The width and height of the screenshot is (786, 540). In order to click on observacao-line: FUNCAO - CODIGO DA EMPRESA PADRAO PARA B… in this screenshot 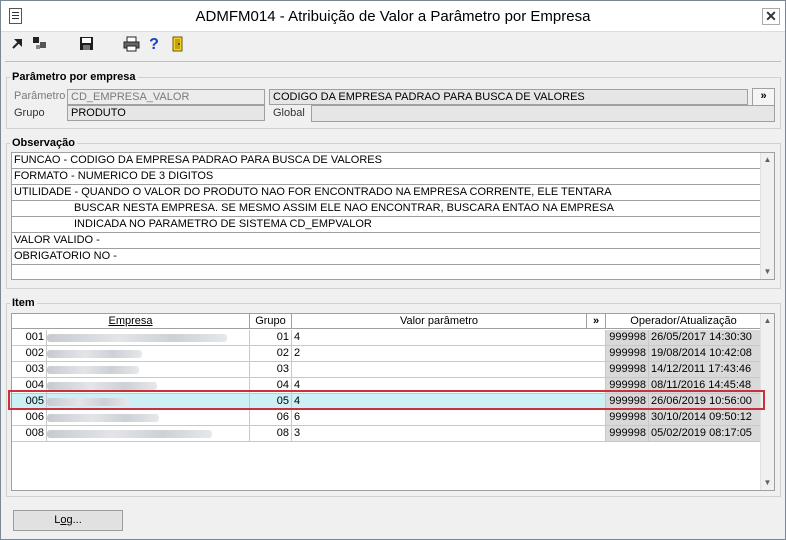, I will do `click(387, 161)`.